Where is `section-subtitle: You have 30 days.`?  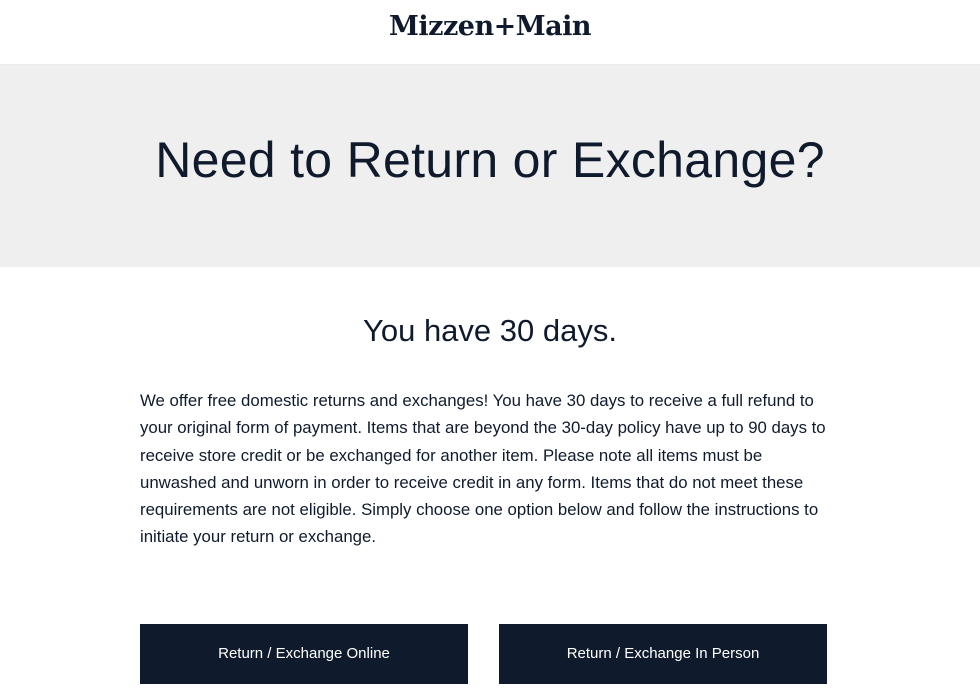 section-subtitle: You have 30 days. is located at coordinates (490, 330).